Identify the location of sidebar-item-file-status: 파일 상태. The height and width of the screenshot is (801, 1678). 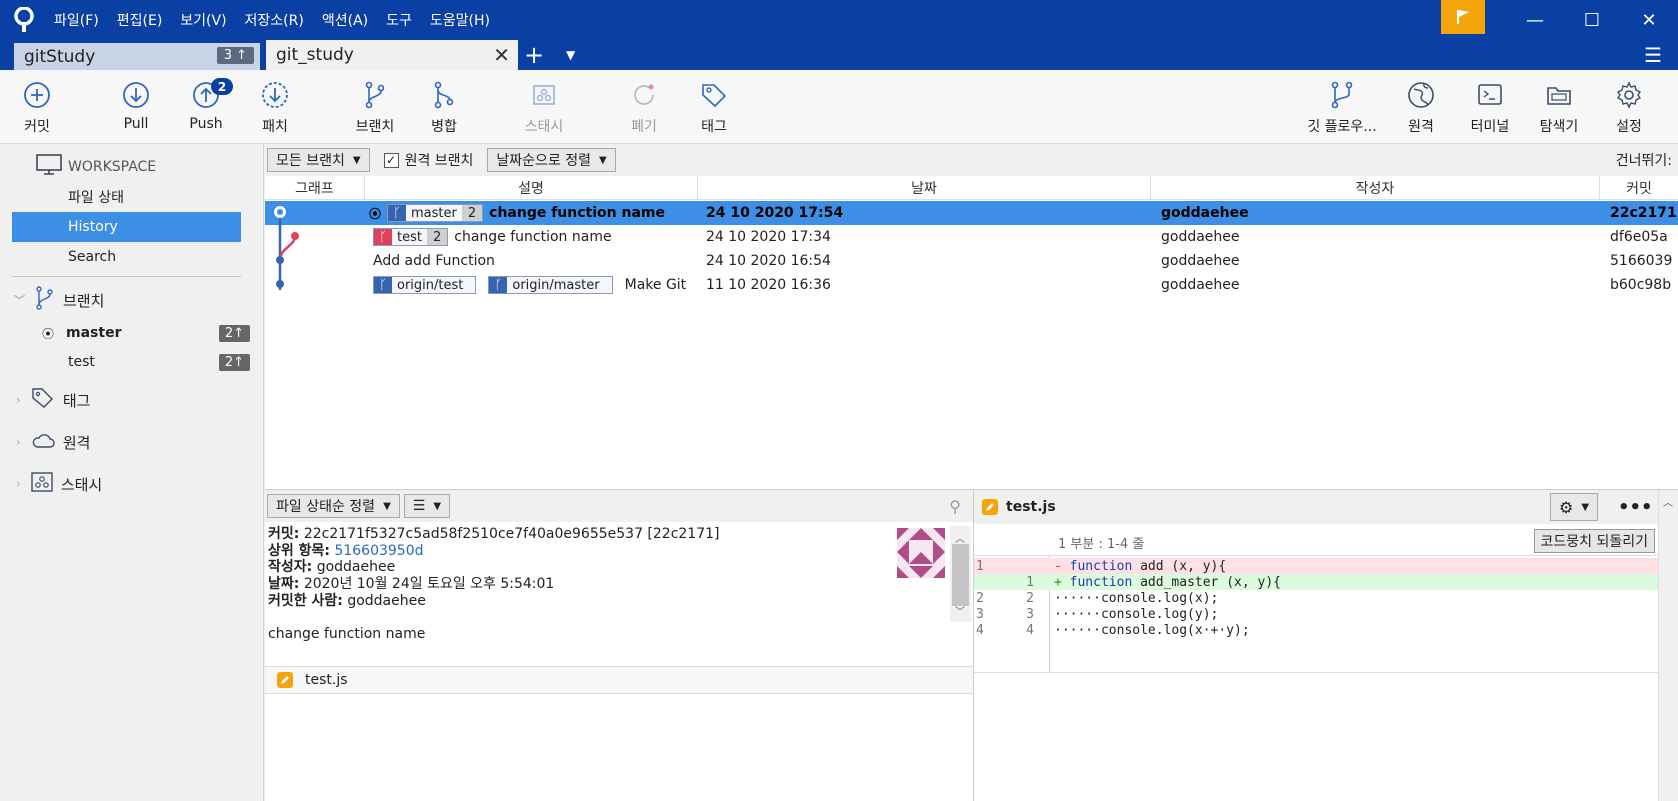
(132, 197).